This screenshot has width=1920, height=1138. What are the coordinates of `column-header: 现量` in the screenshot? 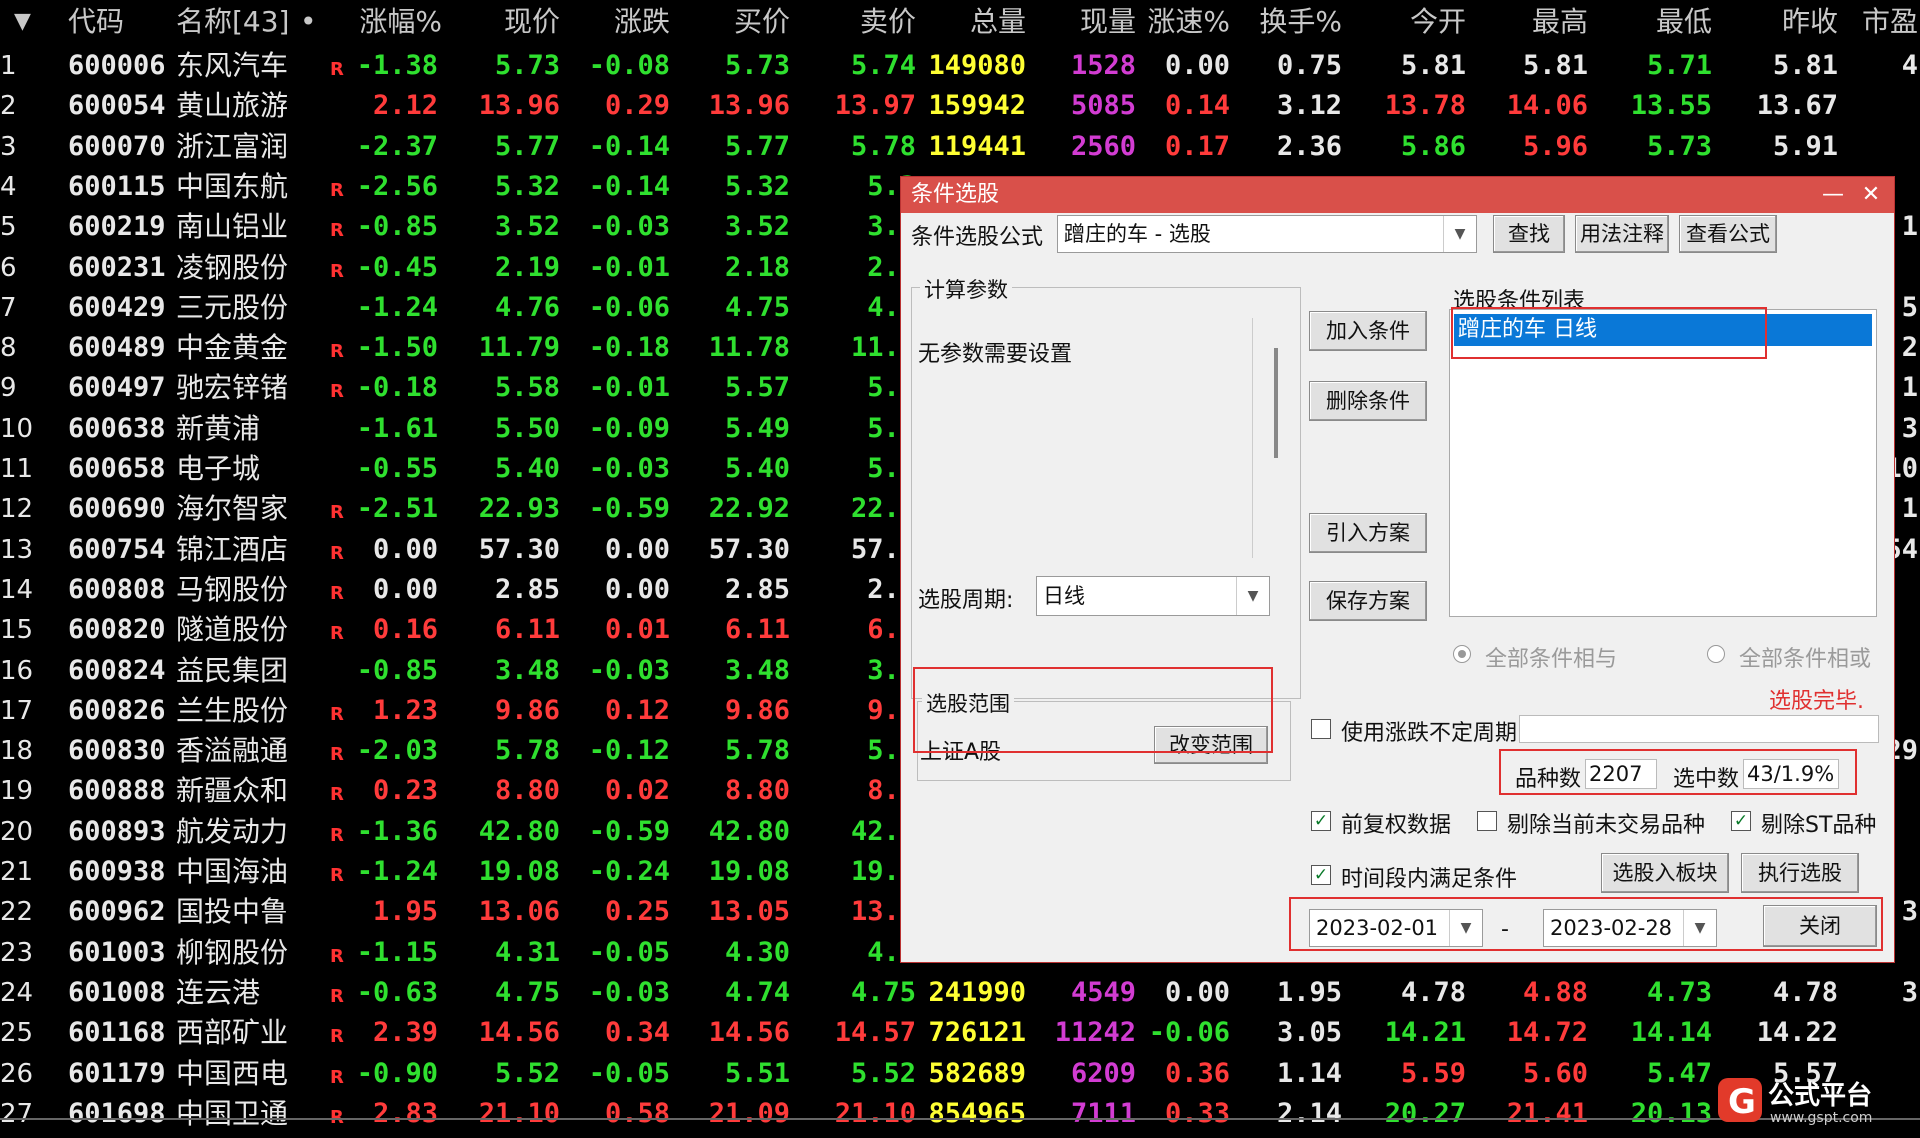 It's located at (1081, 22).